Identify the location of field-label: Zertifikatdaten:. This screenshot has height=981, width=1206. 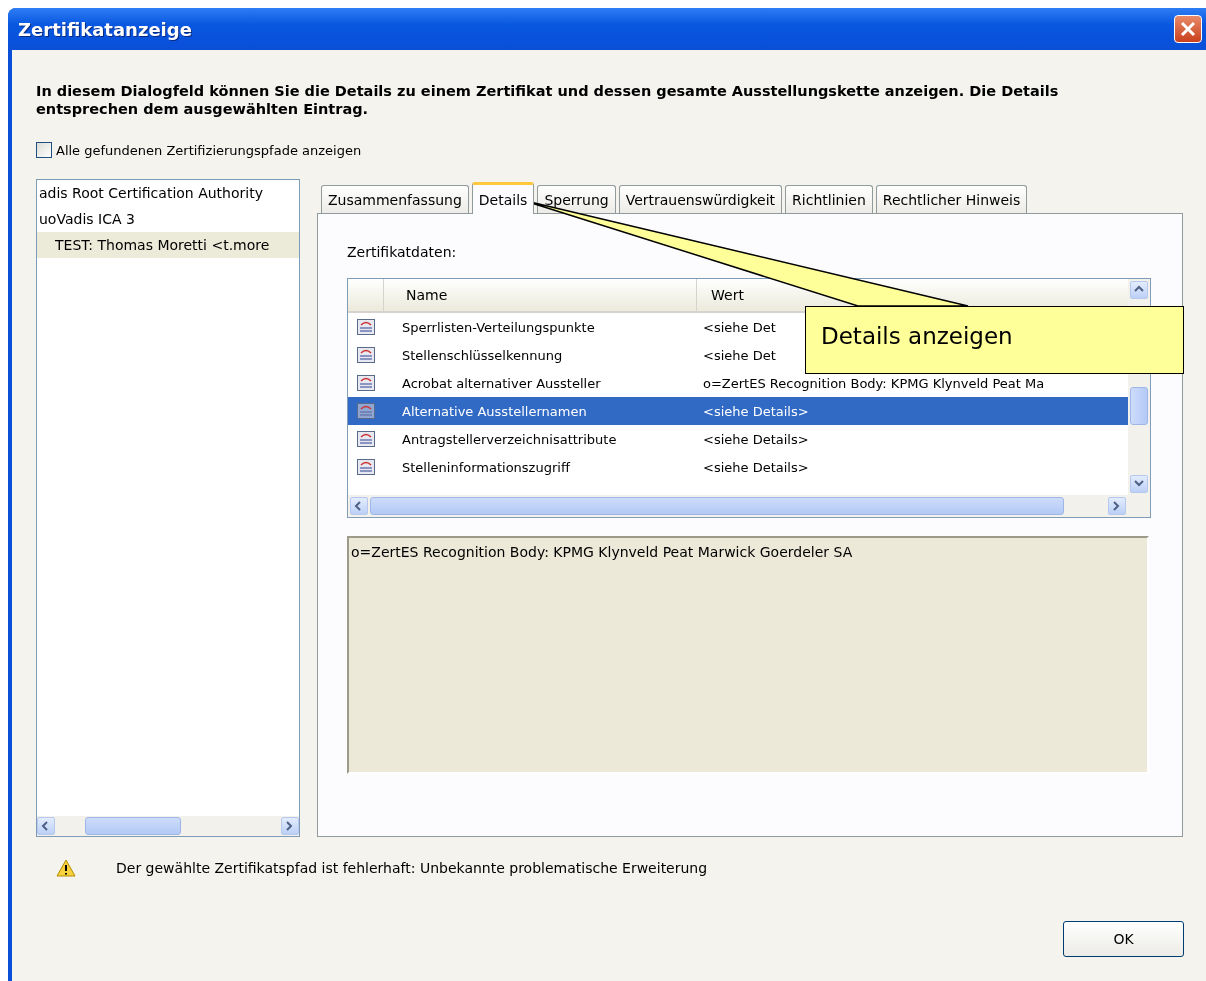
(402, 252).